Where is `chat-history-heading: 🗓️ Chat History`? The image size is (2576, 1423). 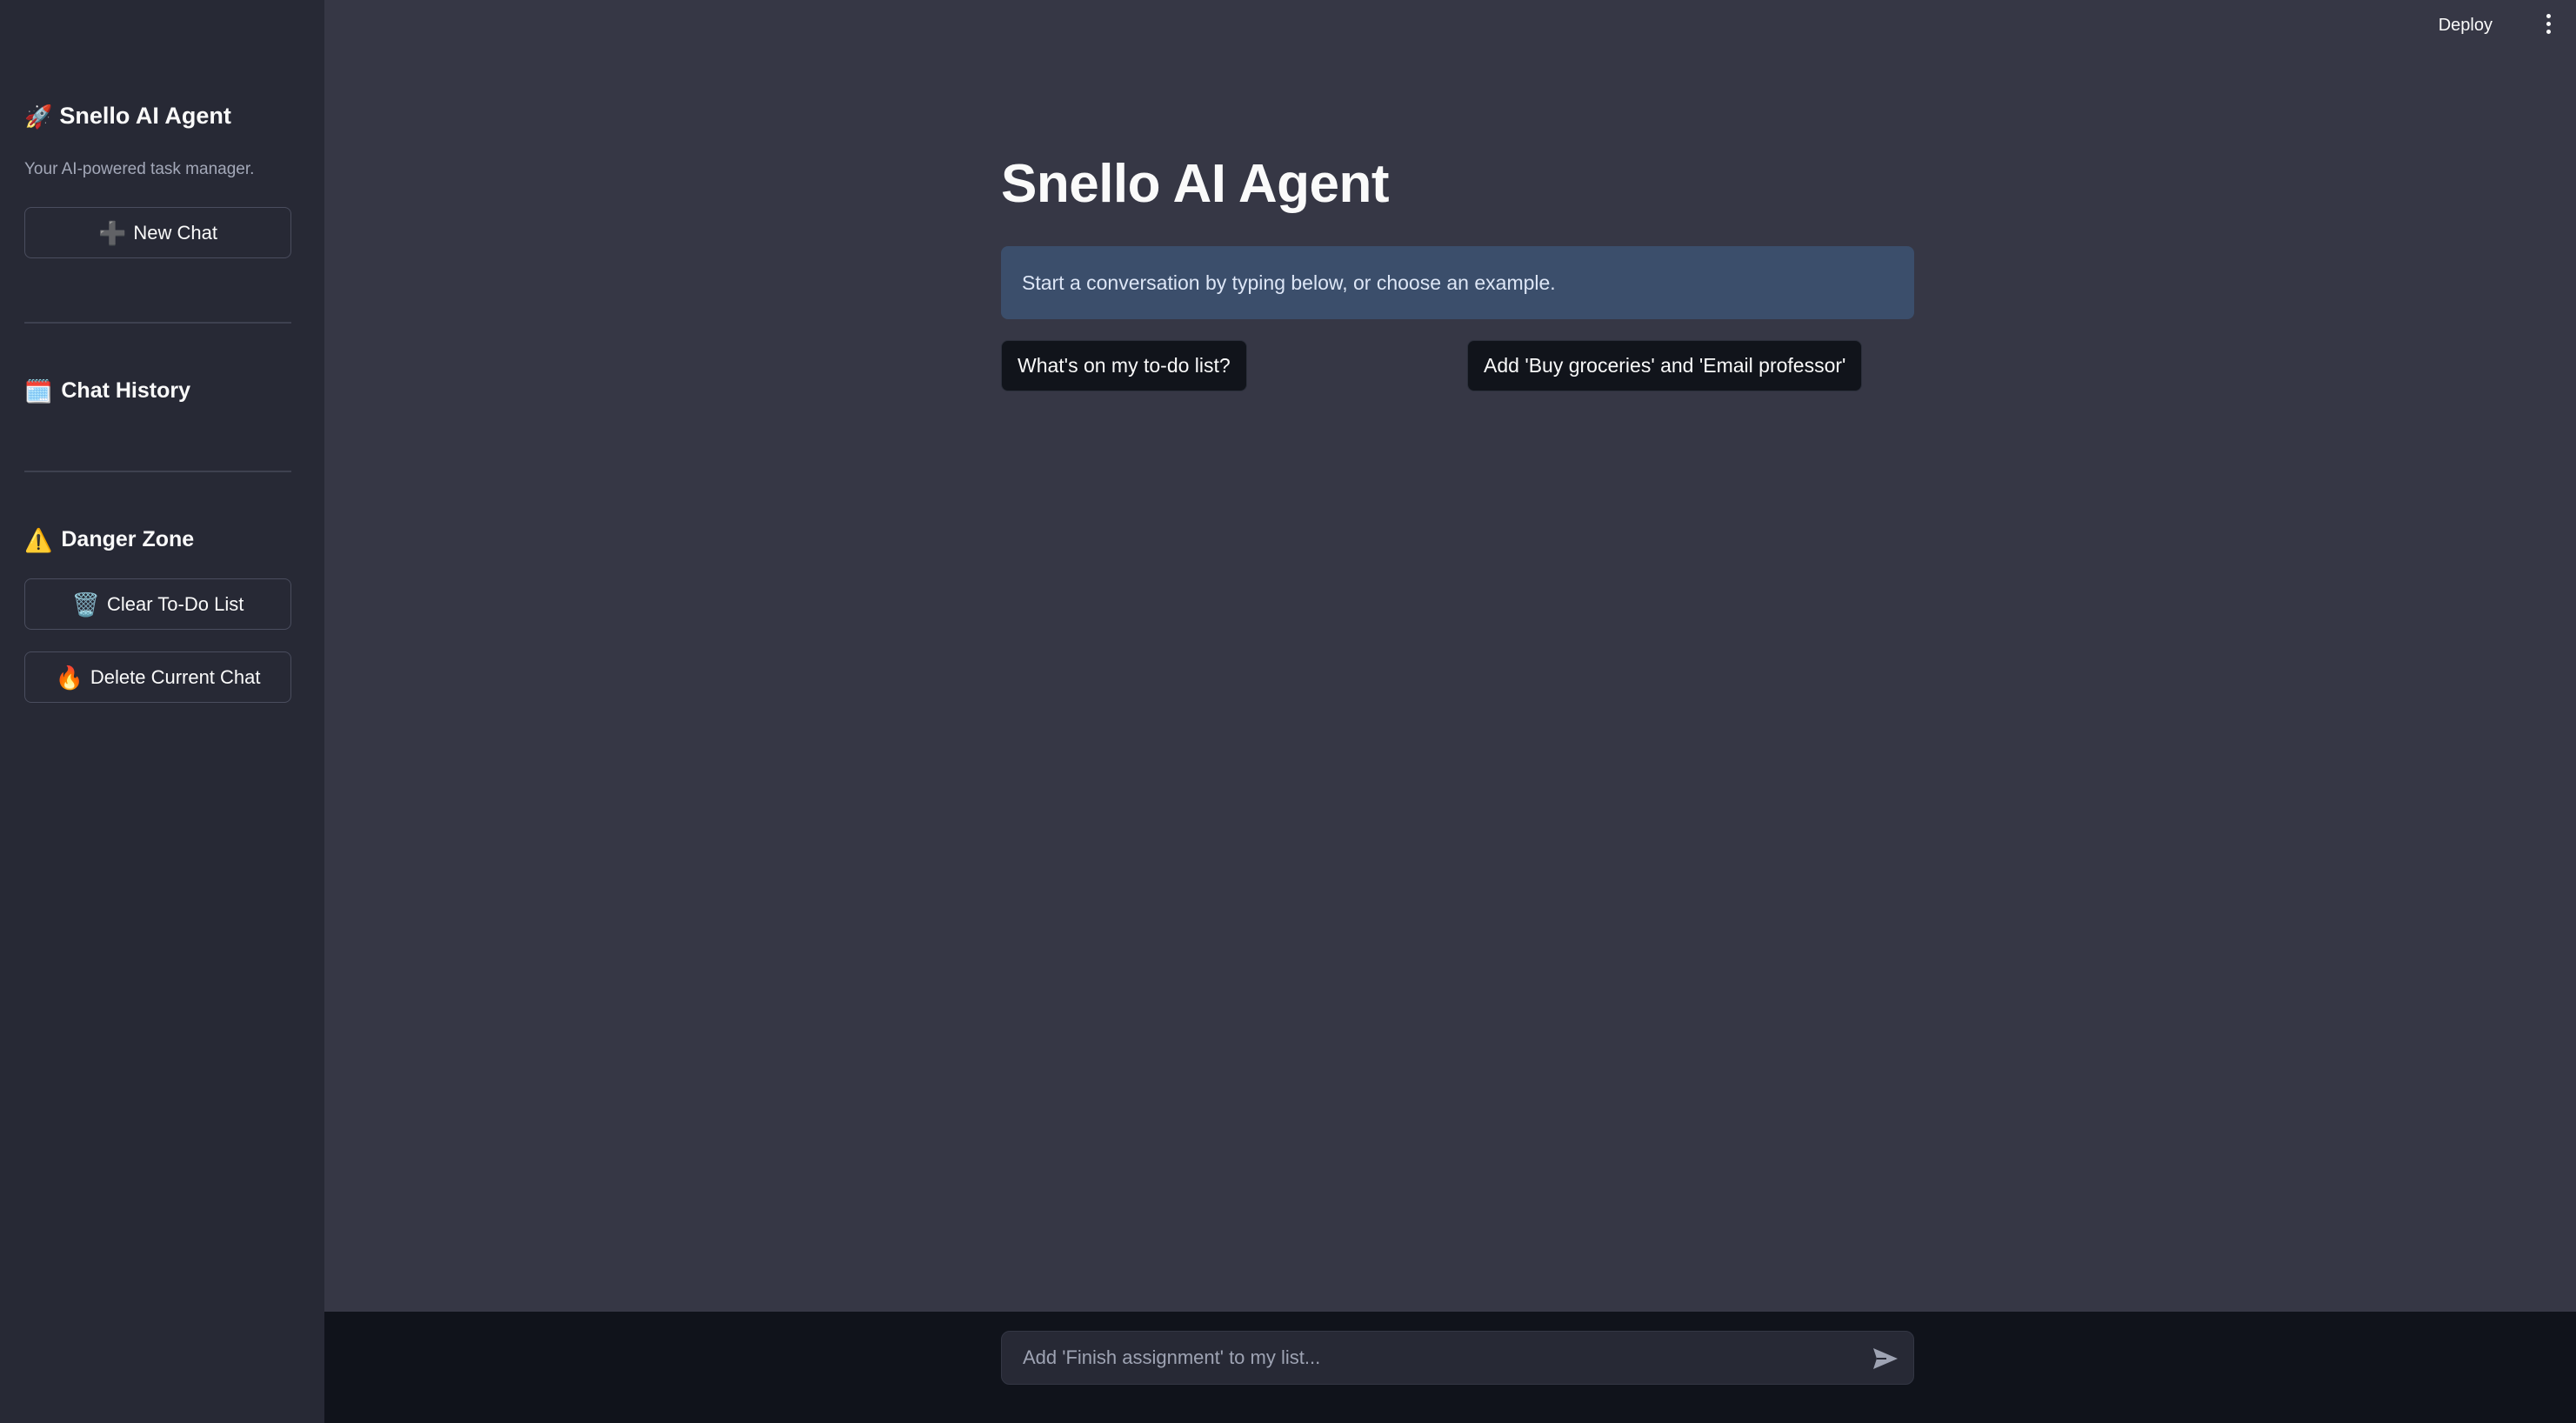
chat-history-heading: 🗓️ Chat History is located at coordinates (107, 391).